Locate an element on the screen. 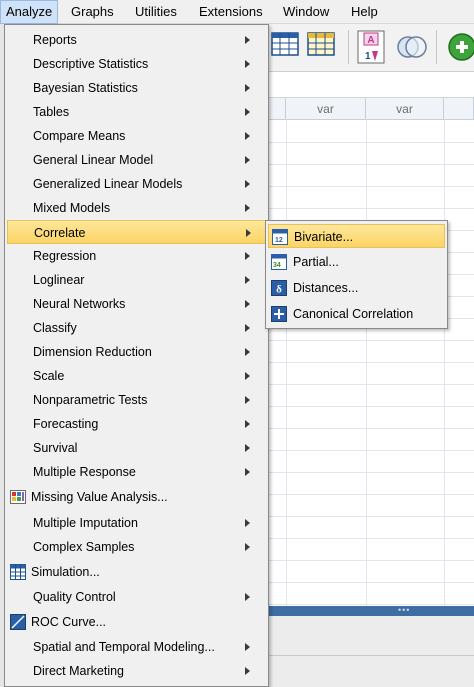 The height and width of the screenshot is (687, 474). menu-item-dimension-reduction: Dimension Reduction is located at coordinates (136, 352).